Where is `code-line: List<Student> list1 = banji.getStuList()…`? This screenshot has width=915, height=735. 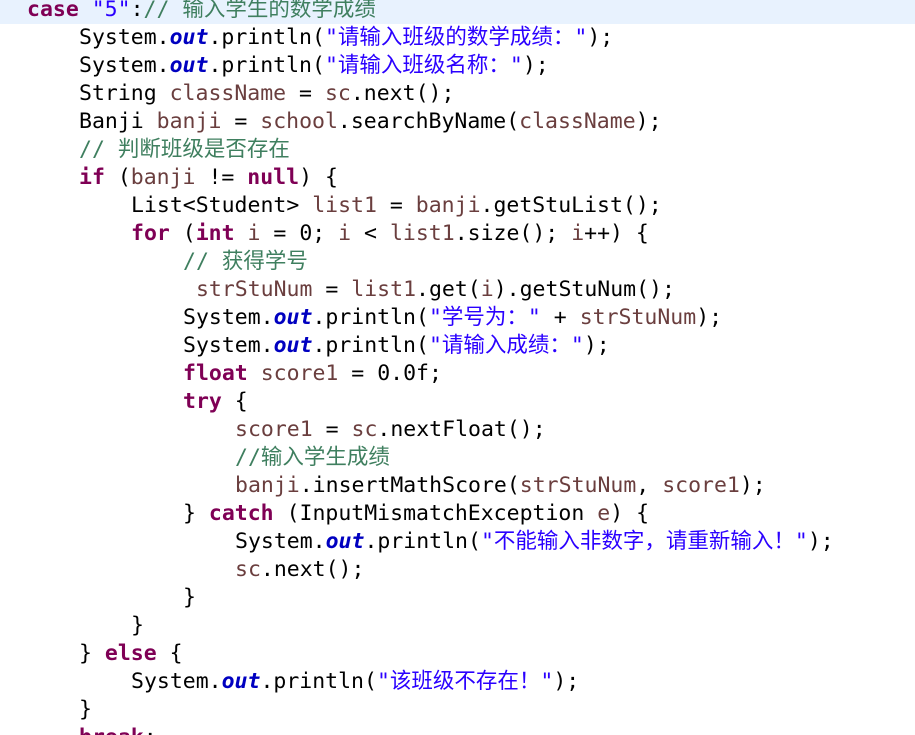
code-line: List<Student> list1 = banji.getStuList()… is located at coordinates (457, 206).